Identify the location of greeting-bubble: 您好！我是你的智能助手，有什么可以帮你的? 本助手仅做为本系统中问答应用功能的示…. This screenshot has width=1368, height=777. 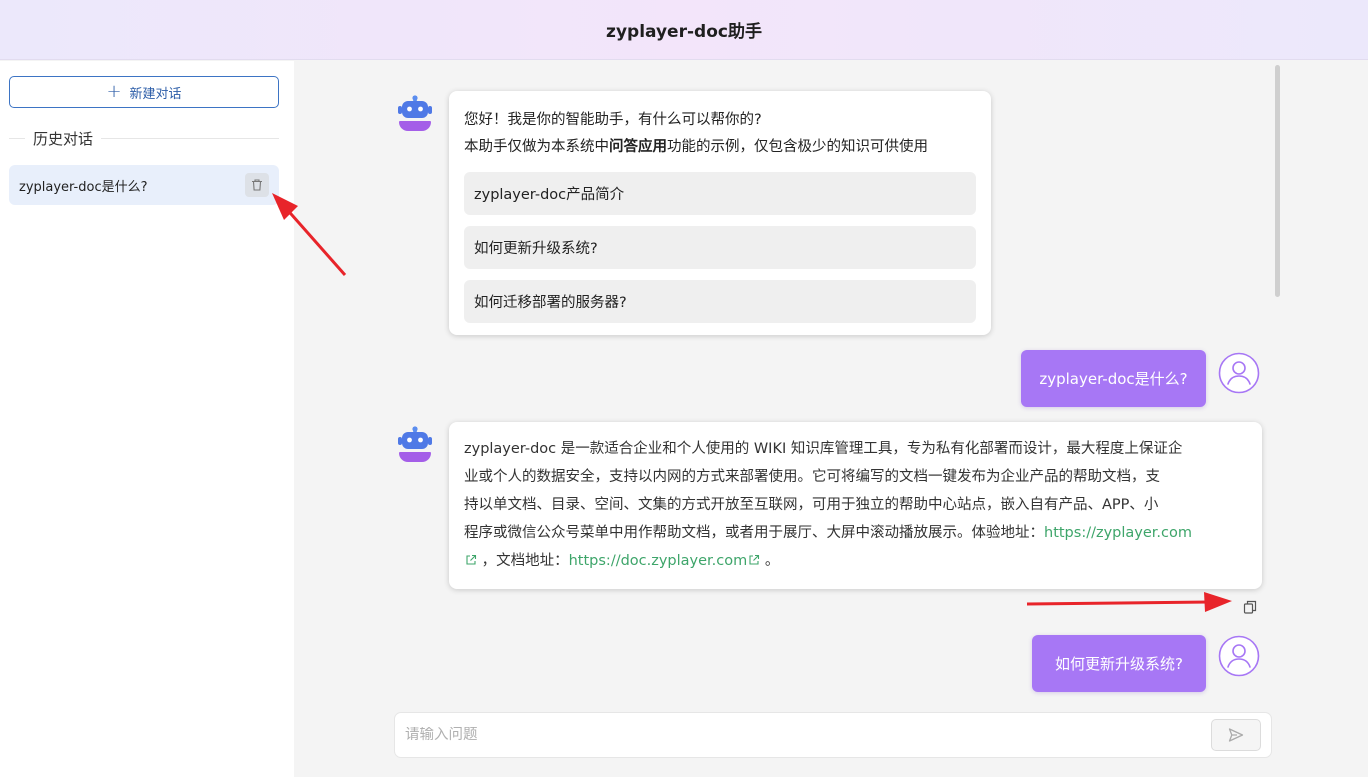
(720, 213).